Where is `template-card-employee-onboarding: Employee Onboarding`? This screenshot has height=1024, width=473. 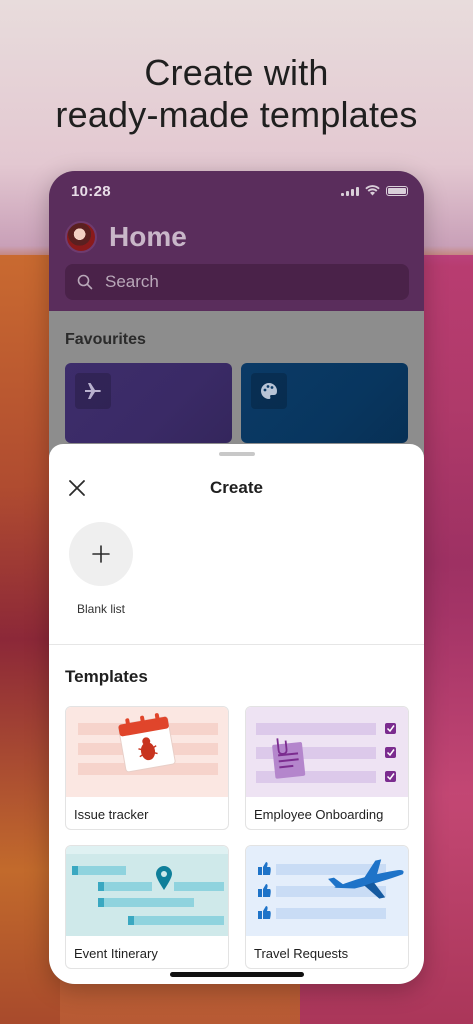
template-card-employee-onboarding: Employee Onboarding is located at coordinates (327, 768).